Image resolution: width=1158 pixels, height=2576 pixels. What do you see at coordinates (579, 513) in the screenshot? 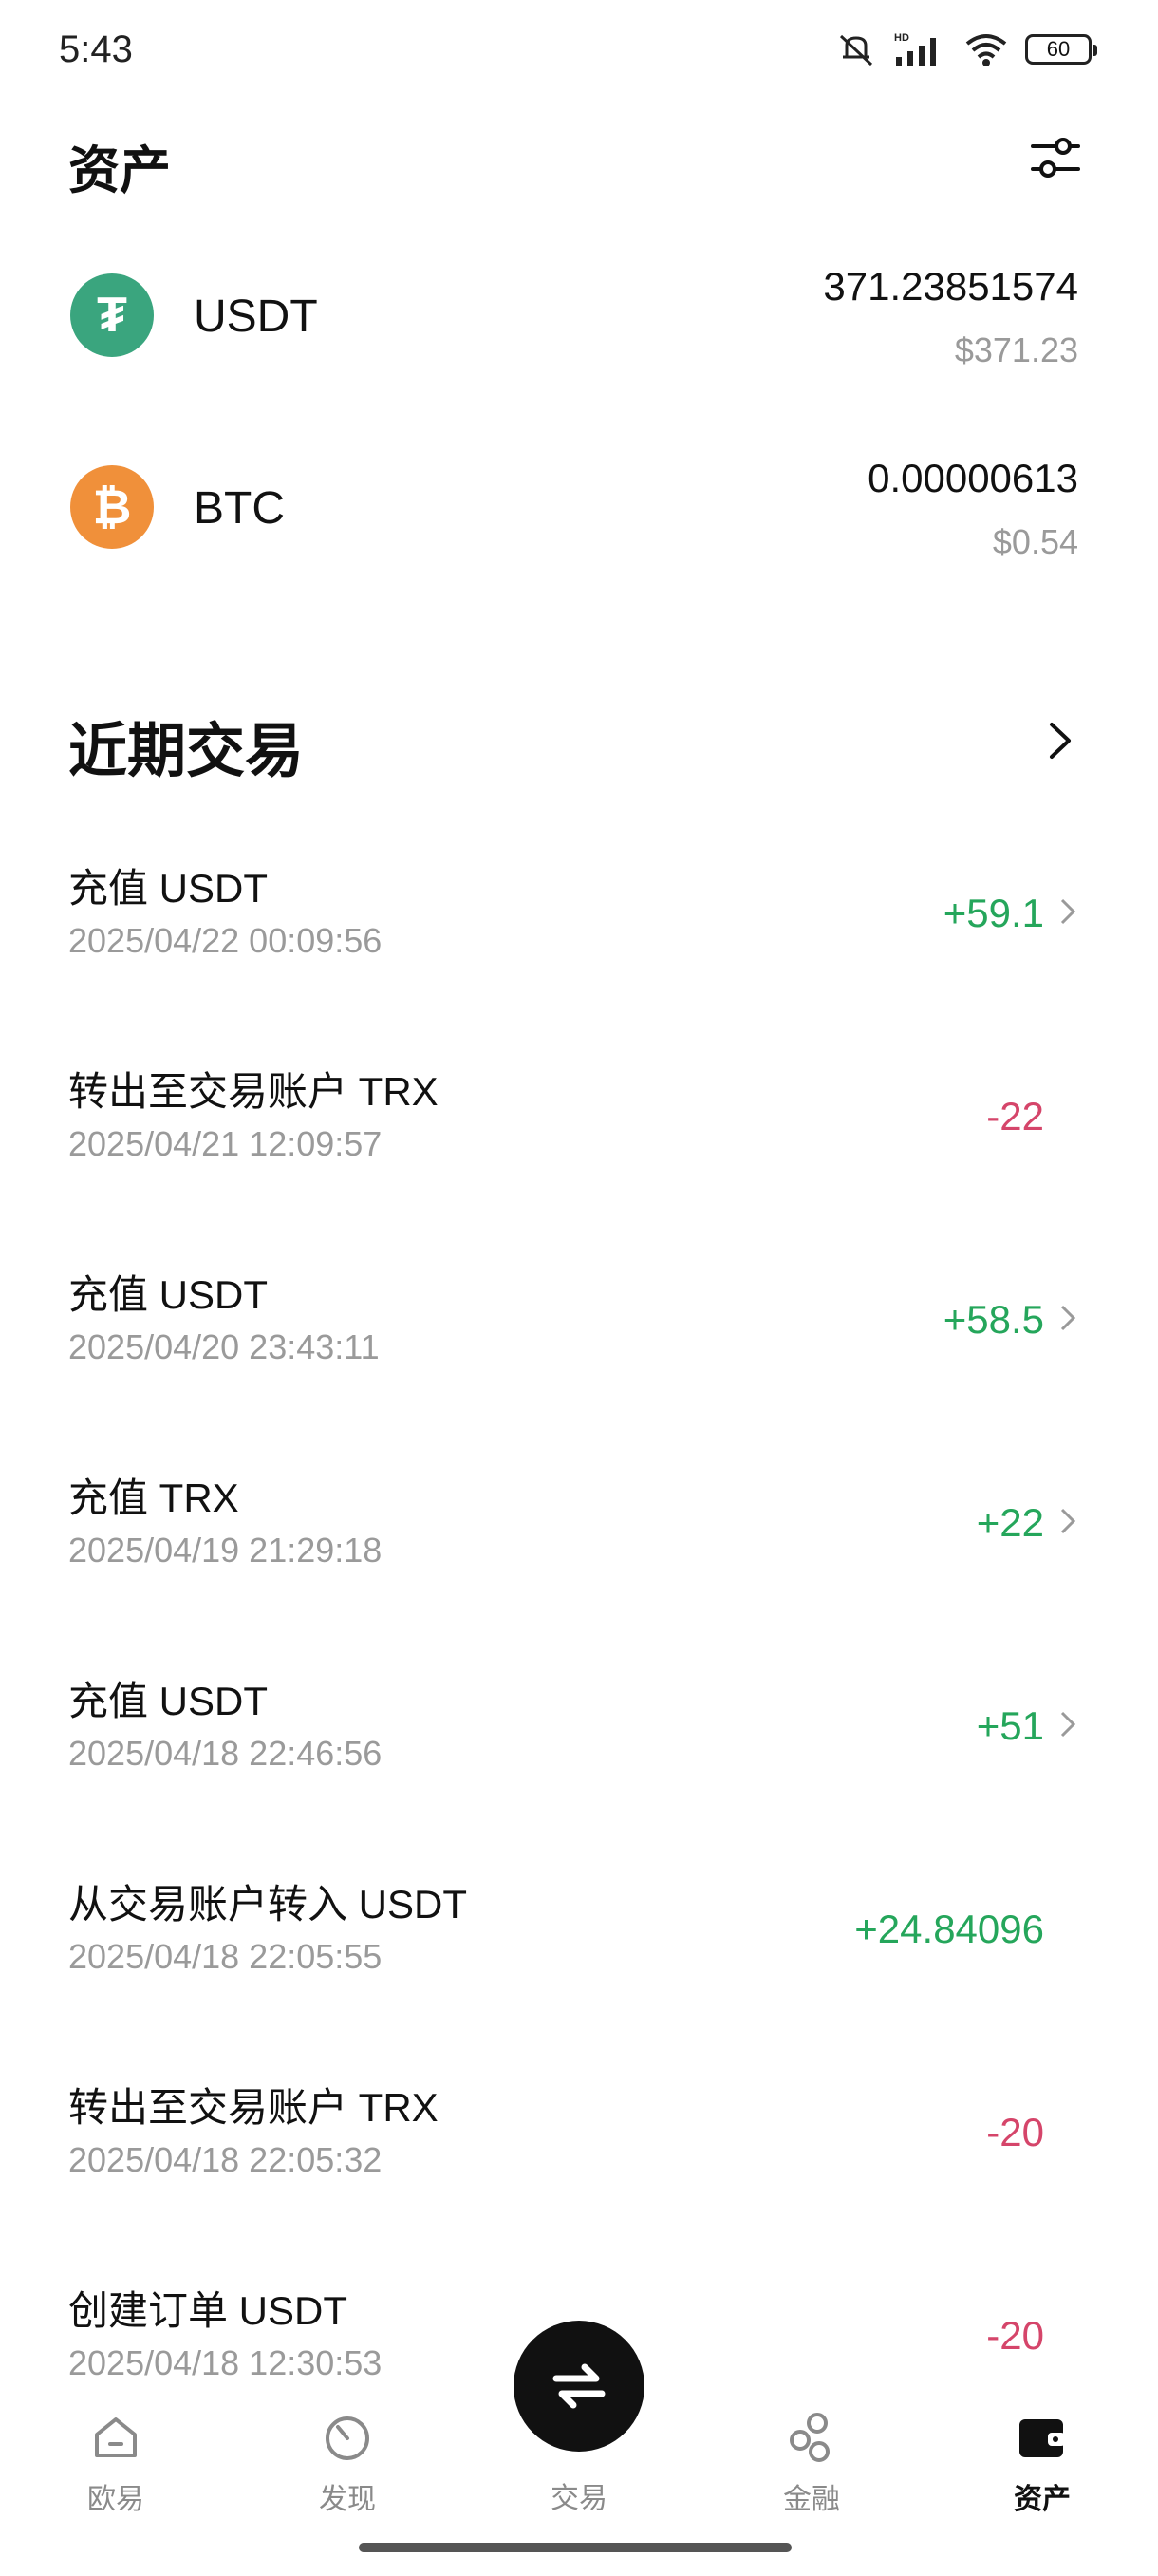
I see `asset-row-btc: ₿ BTC 0.00000613 $0.54` at bounding box center [579, 513].